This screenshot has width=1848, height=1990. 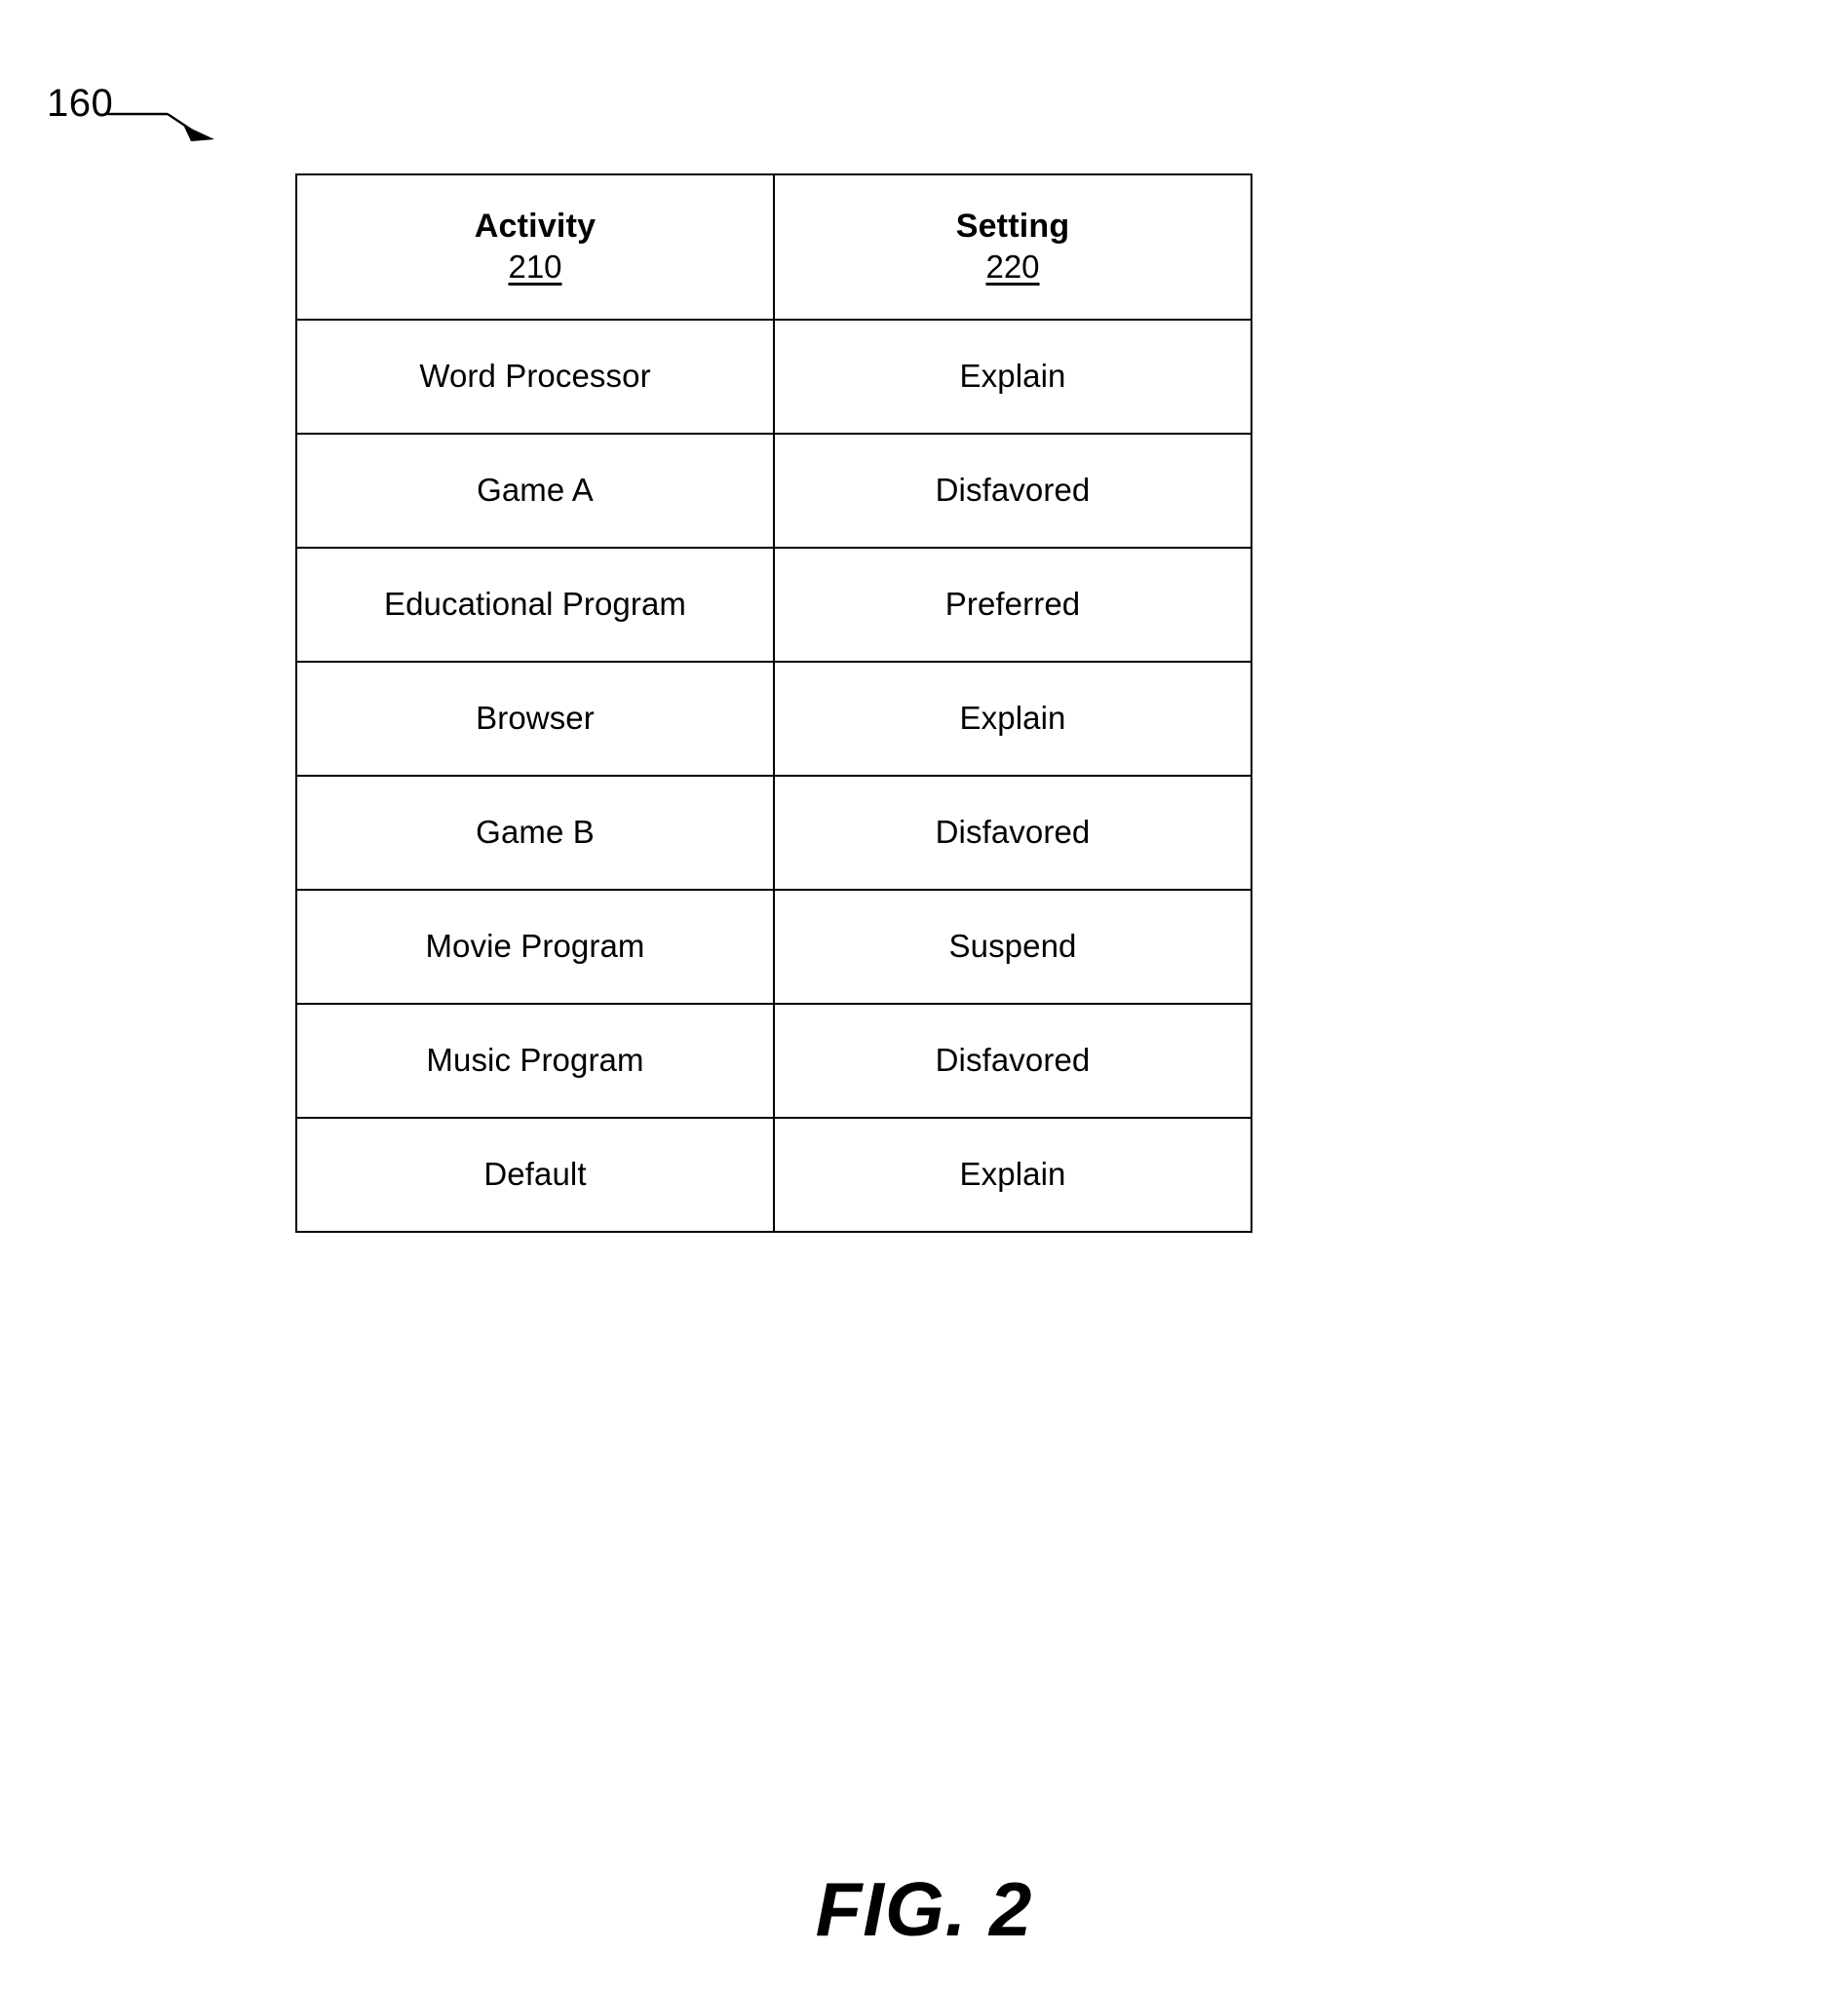 What do you see at coordinates (1013, 247) in the screenshot?
I see `column-header-setting: Setting 220` at bounding box center [1013, 247].